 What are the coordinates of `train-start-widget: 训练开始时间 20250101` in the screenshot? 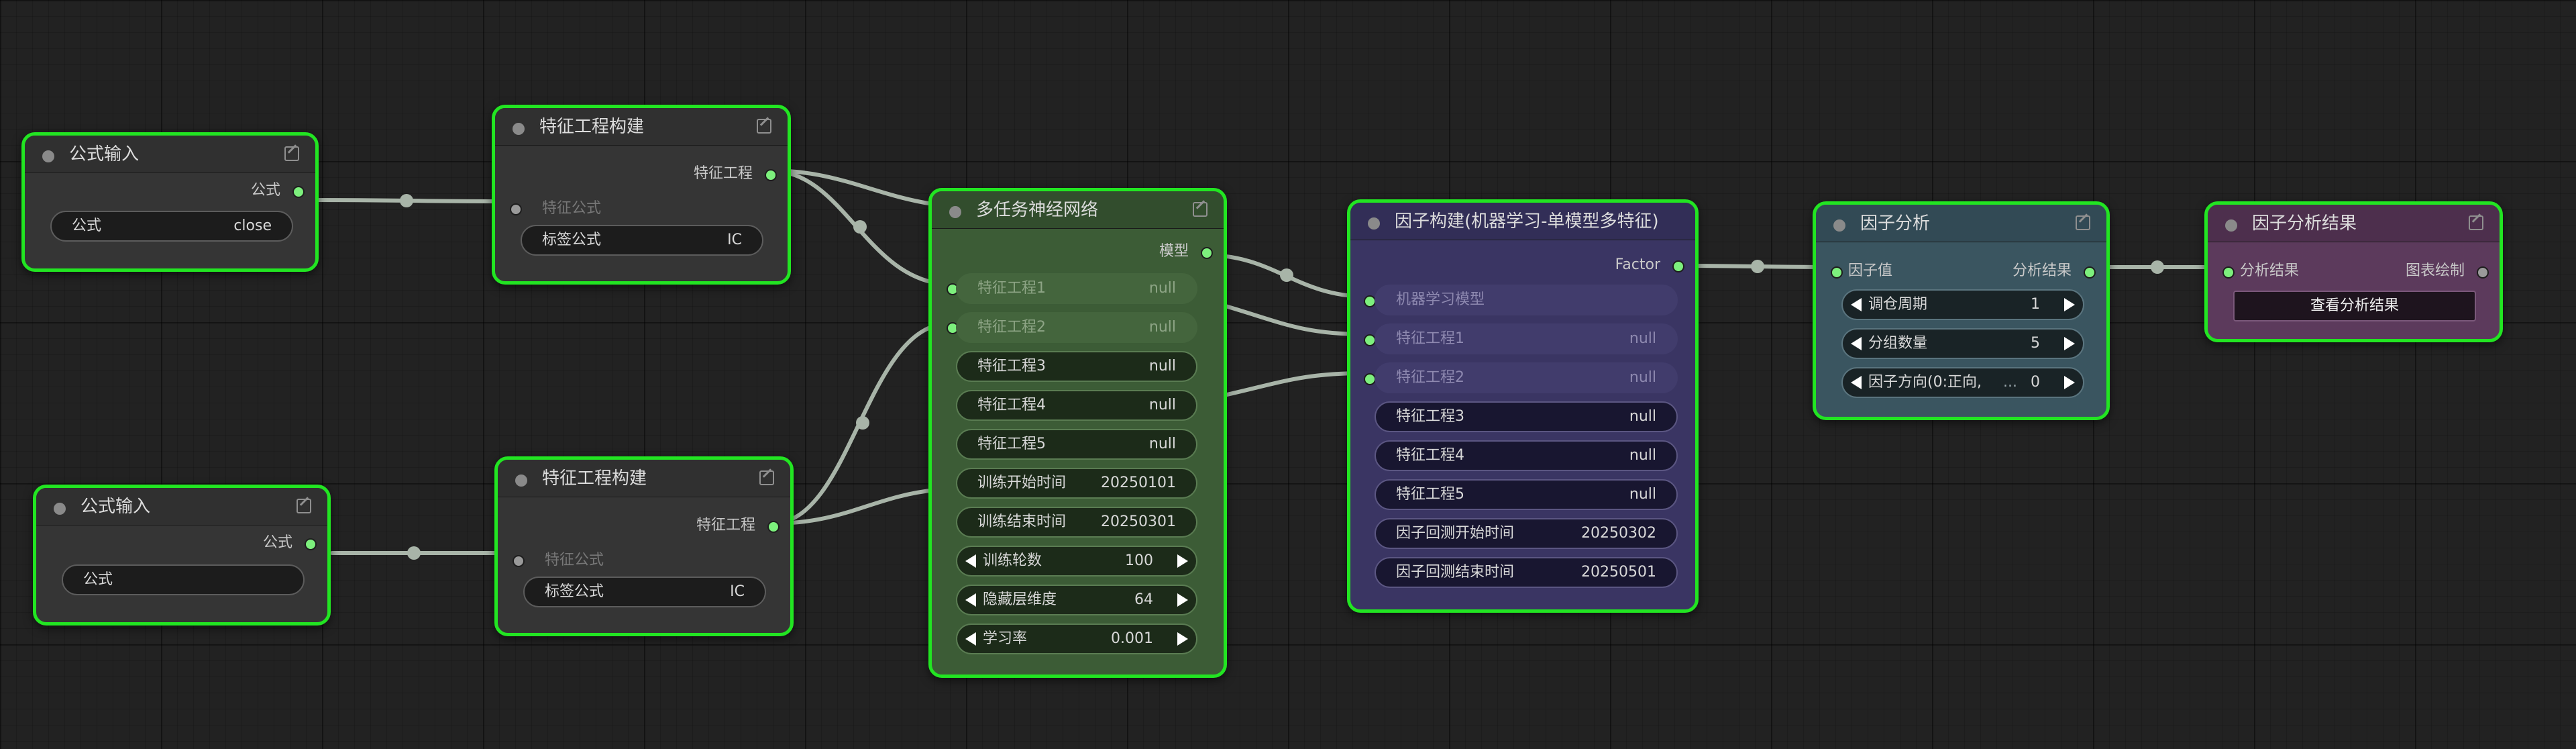 It's located at (1076, 484).